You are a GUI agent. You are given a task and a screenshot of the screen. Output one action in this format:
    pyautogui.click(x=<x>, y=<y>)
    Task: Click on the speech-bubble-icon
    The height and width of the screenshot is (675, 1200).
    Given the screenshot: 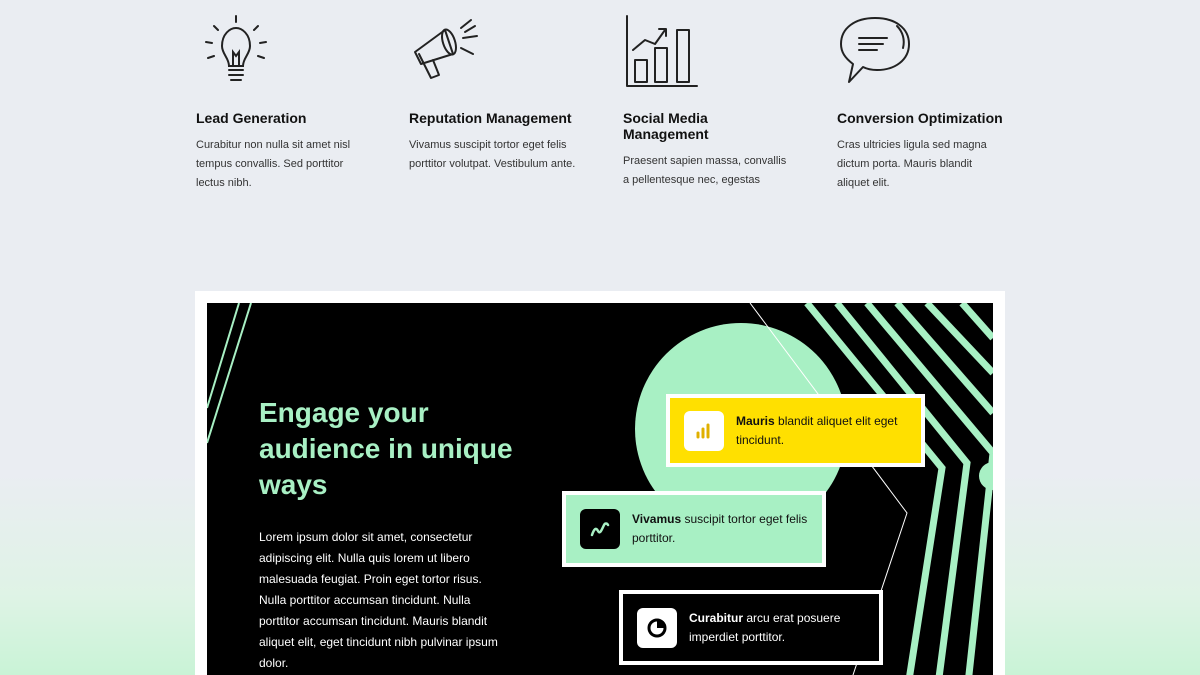 What is the action you would take?
    pyautogui.click(x=875, y=50)
    